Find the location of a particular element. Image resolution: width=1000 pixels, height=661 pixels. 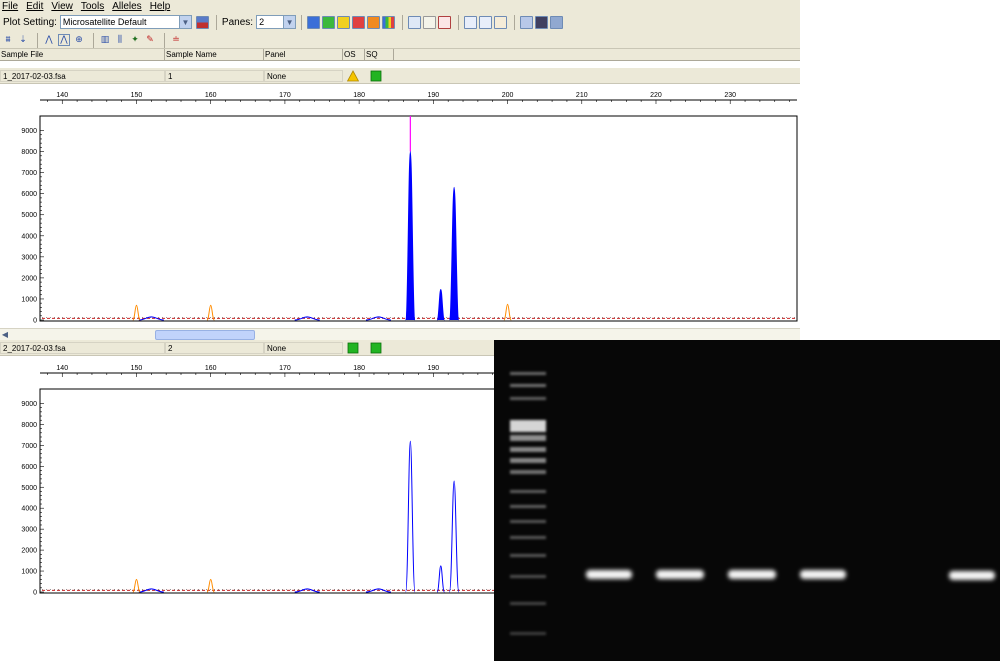

zoom-fit-icon: ⋀ is located at coordinates (64, 40).